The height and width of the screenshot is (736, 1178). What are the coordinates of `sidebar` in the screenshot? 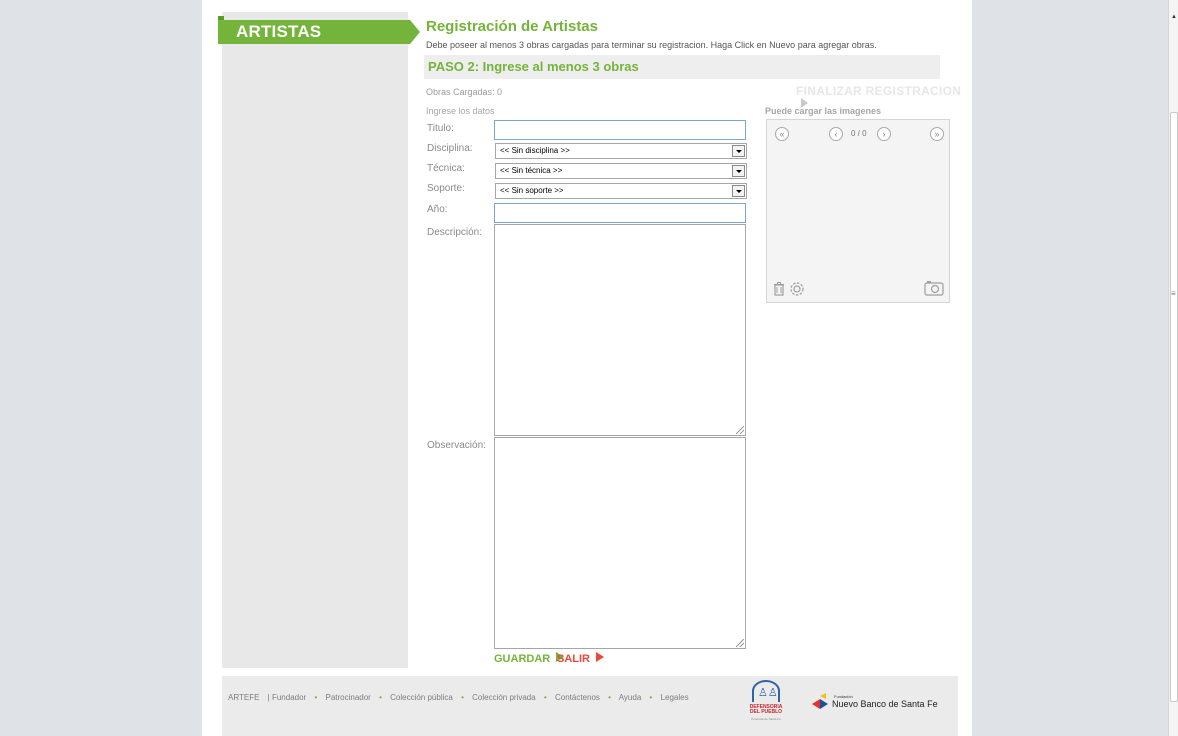 It's located at (315, 340).